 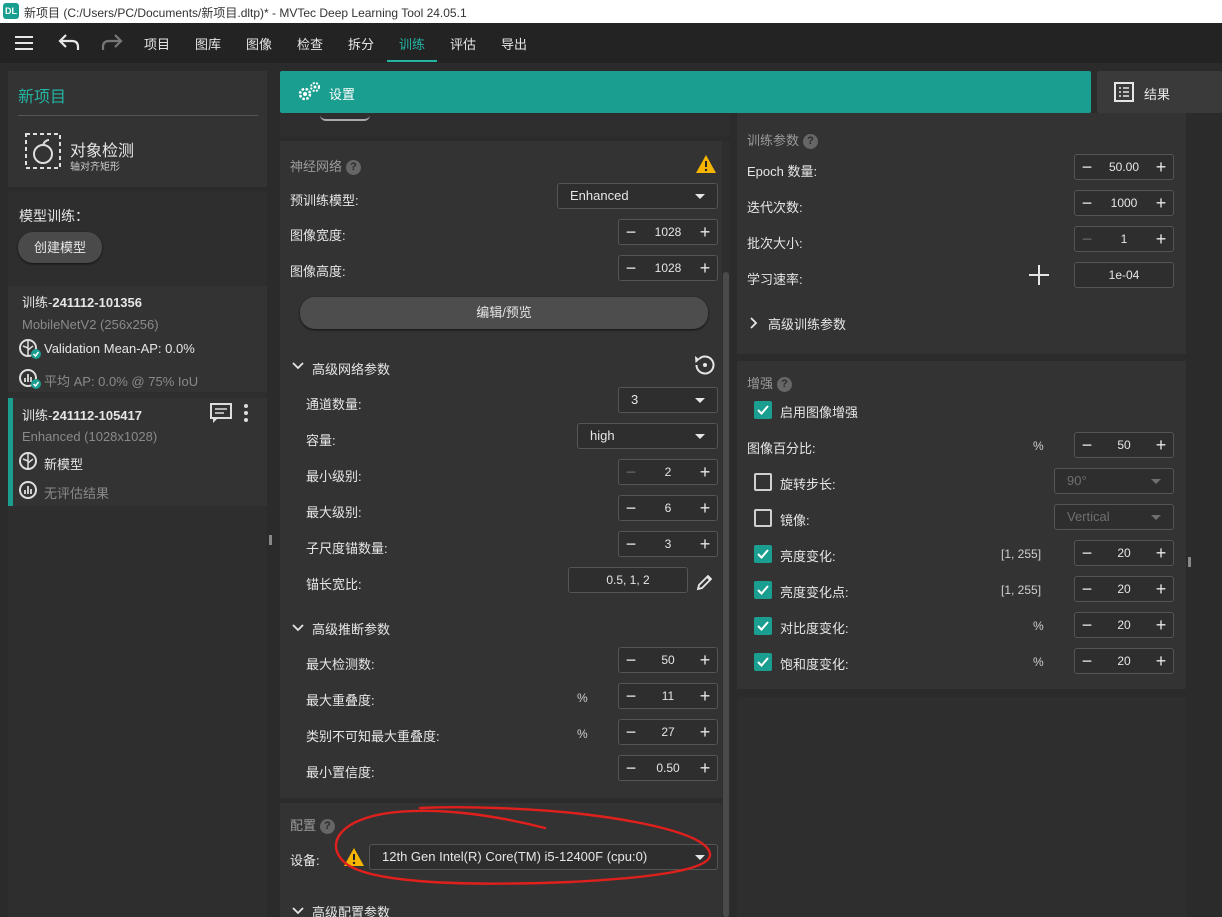 I want to click on menu-images: 图像, so click(x=259, y=43).